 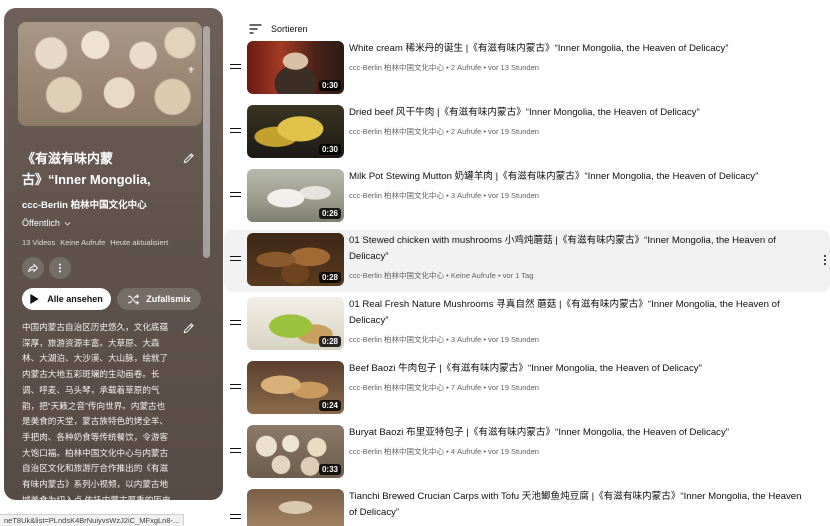 I want to click on share-button, so click(x=33, y=268).